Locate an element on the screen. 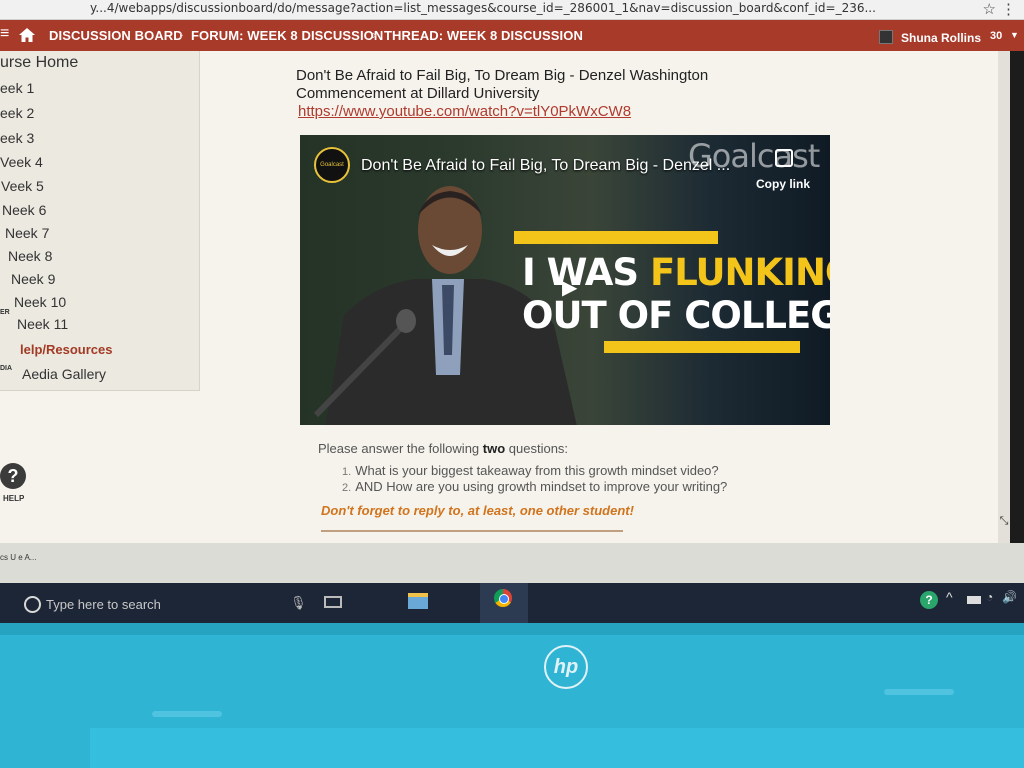 The width and height of the screenshot is (1024, 768). battery-icon is located at coordinates (974, 600).